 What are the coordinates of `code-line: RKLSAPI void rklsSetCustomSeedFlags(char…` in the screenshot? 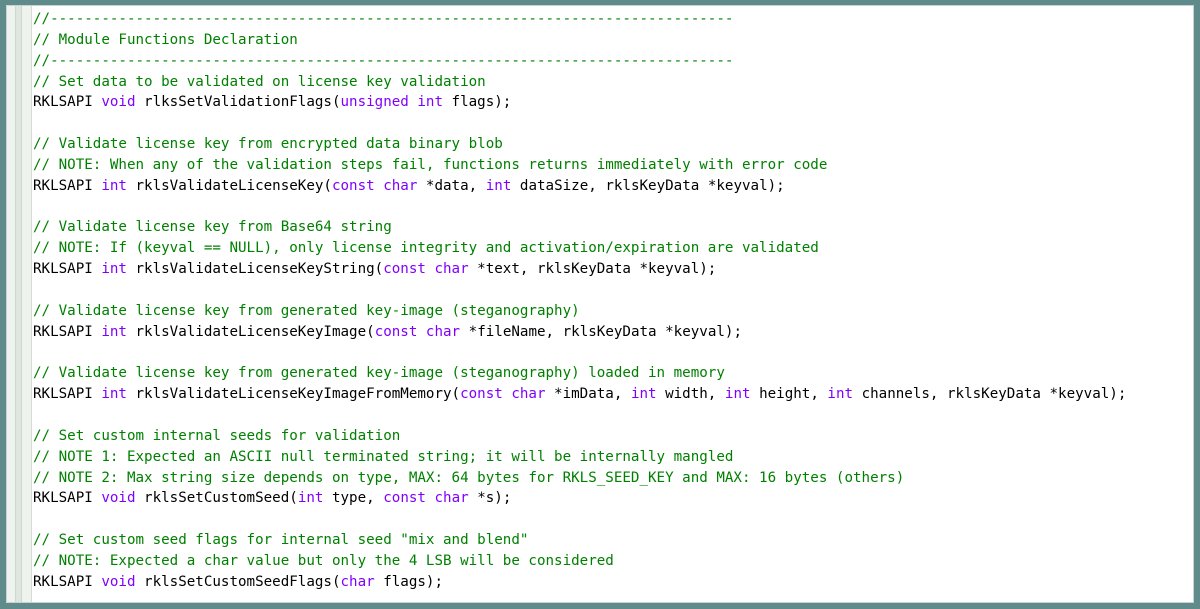 It's located at (579, 582).